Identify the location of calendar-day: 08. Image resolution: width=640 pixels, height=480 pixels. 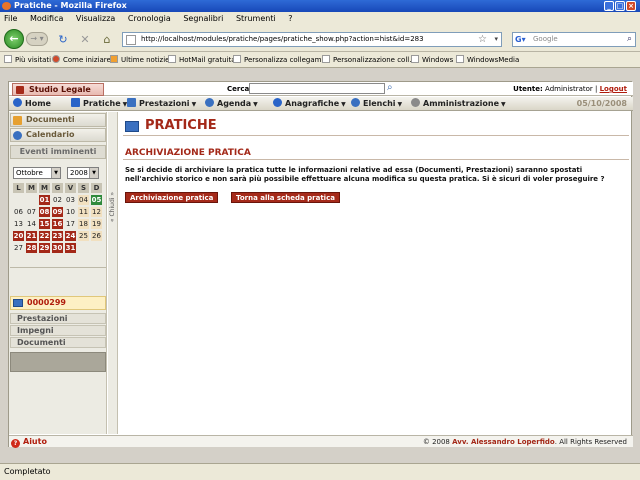
(44, 212).